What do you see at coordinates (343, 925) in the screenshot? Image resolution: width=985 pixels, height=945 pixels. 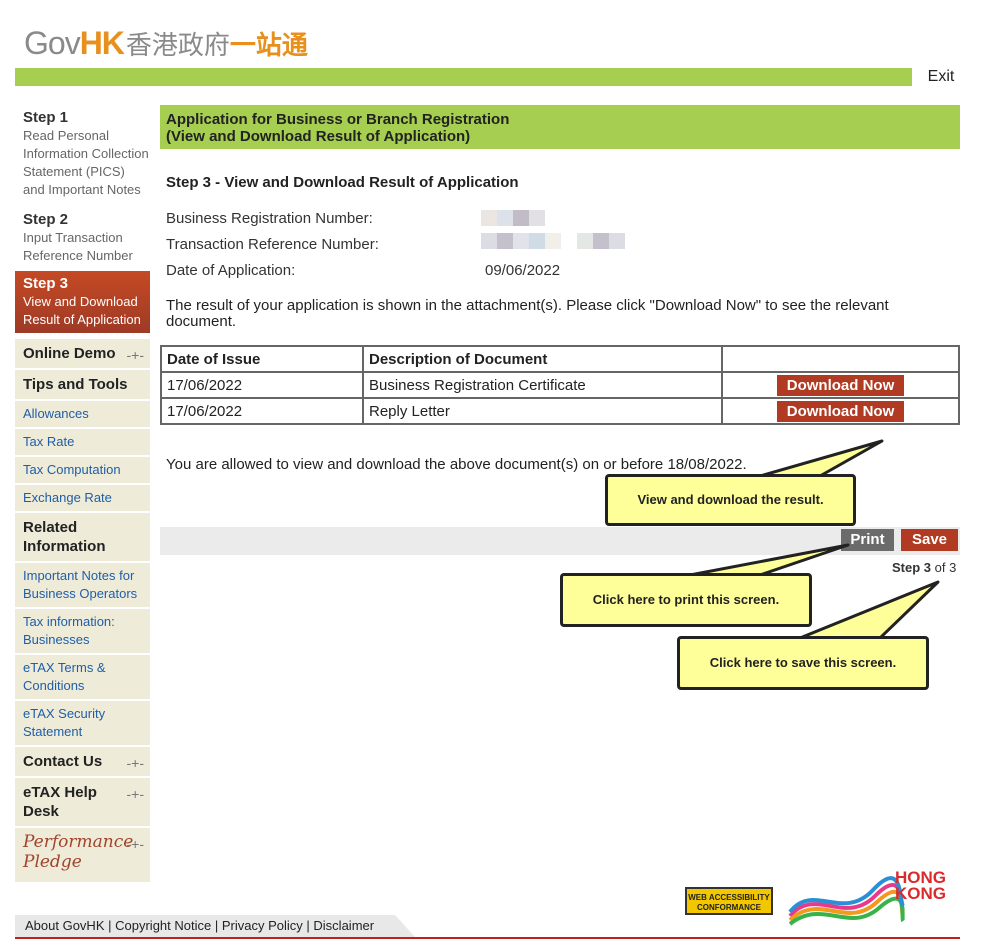 I see `footer-link-disclaimer: Disclaimer` at bounding box center [343, 925].